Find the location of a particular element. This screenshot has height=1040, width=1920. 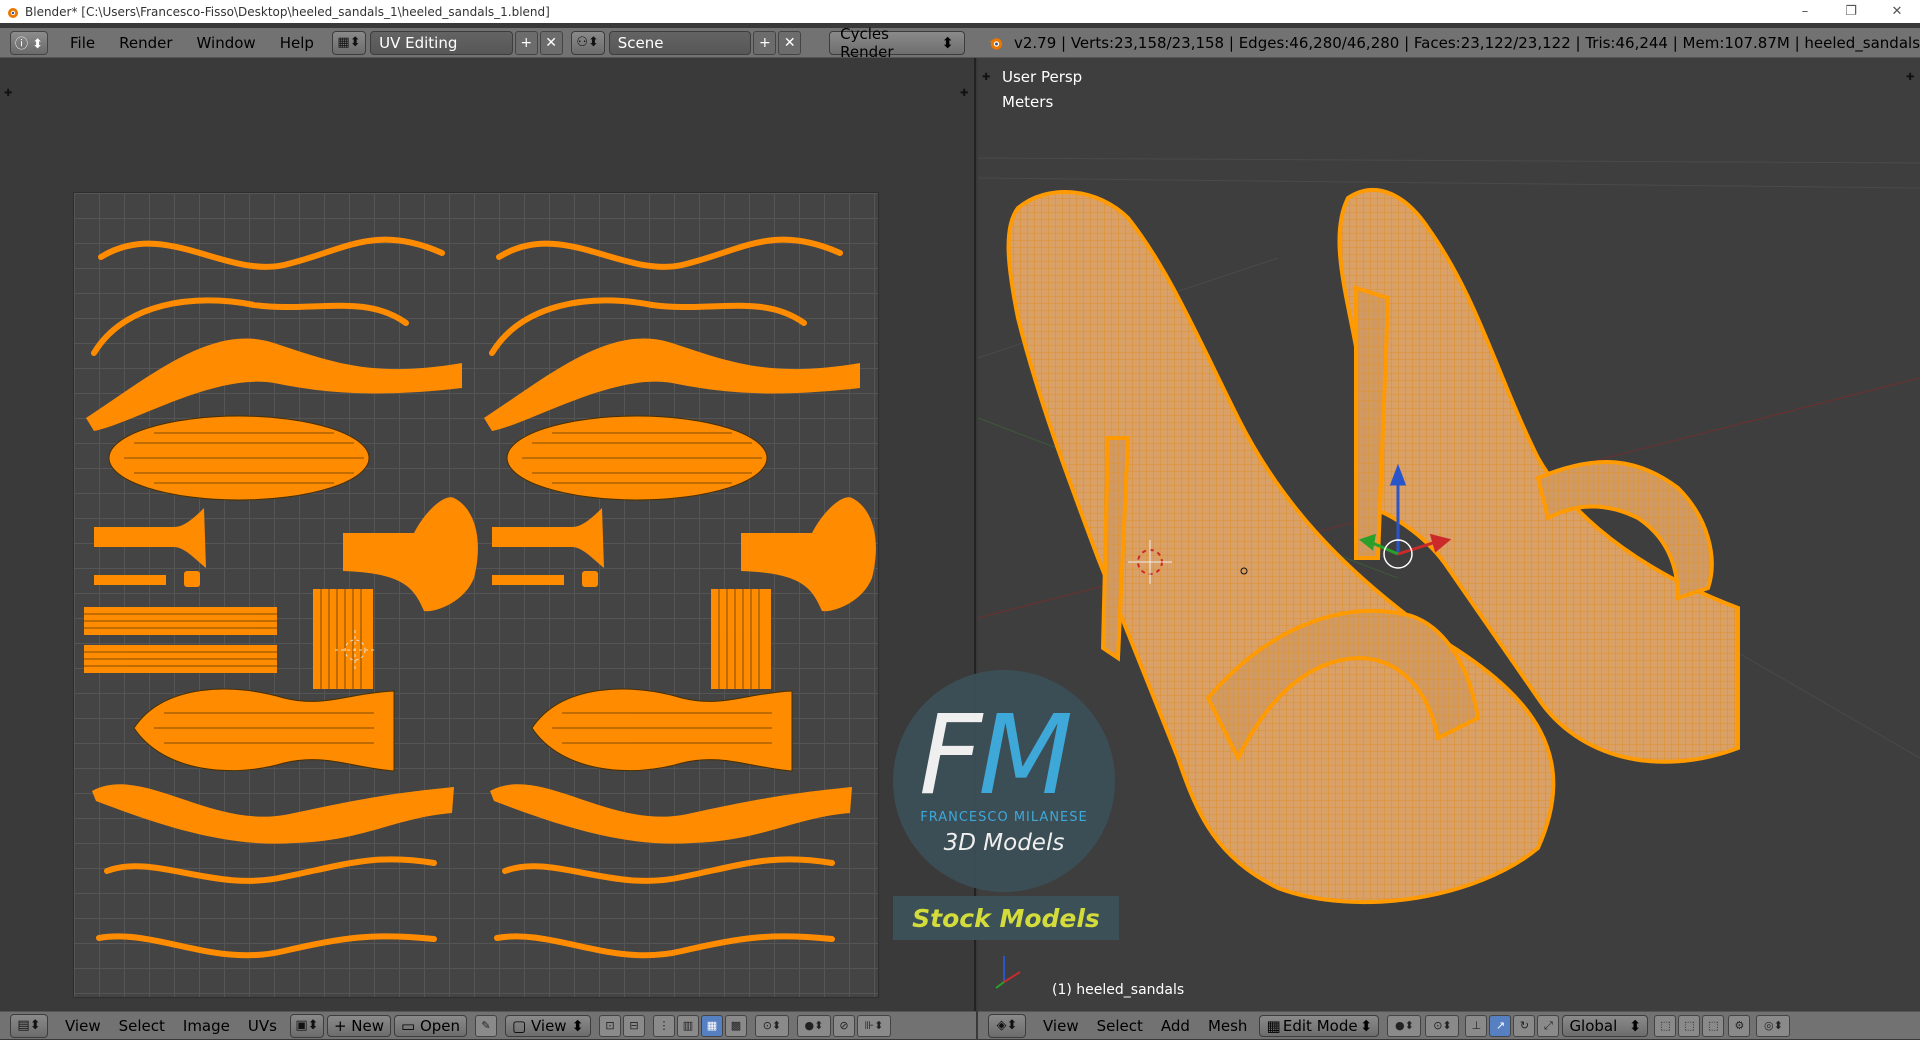

uv-island-outsole-right is located at coordinates (662, 730).